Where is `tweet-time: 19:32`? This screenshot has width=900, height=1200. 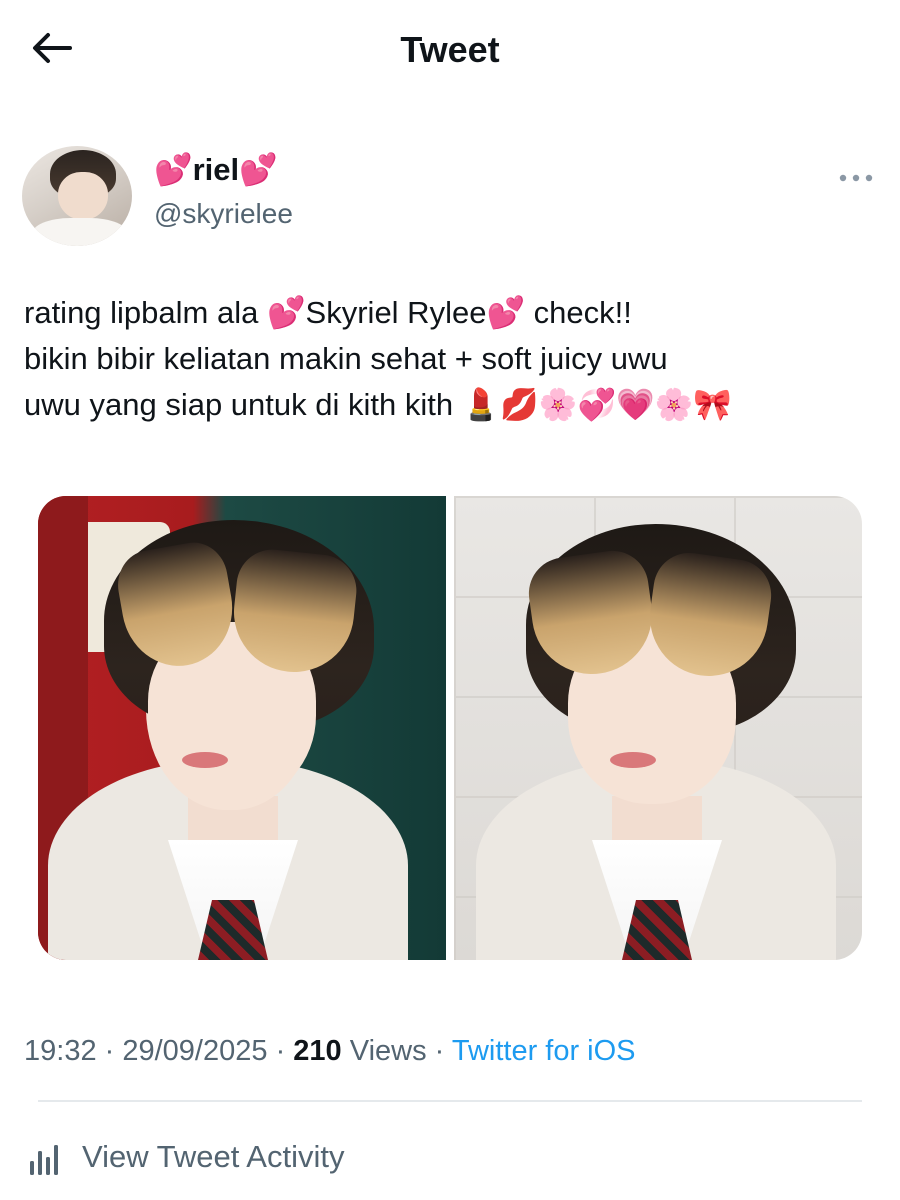 tweet-time: 19:32 is located at coordinates (60, 1051).